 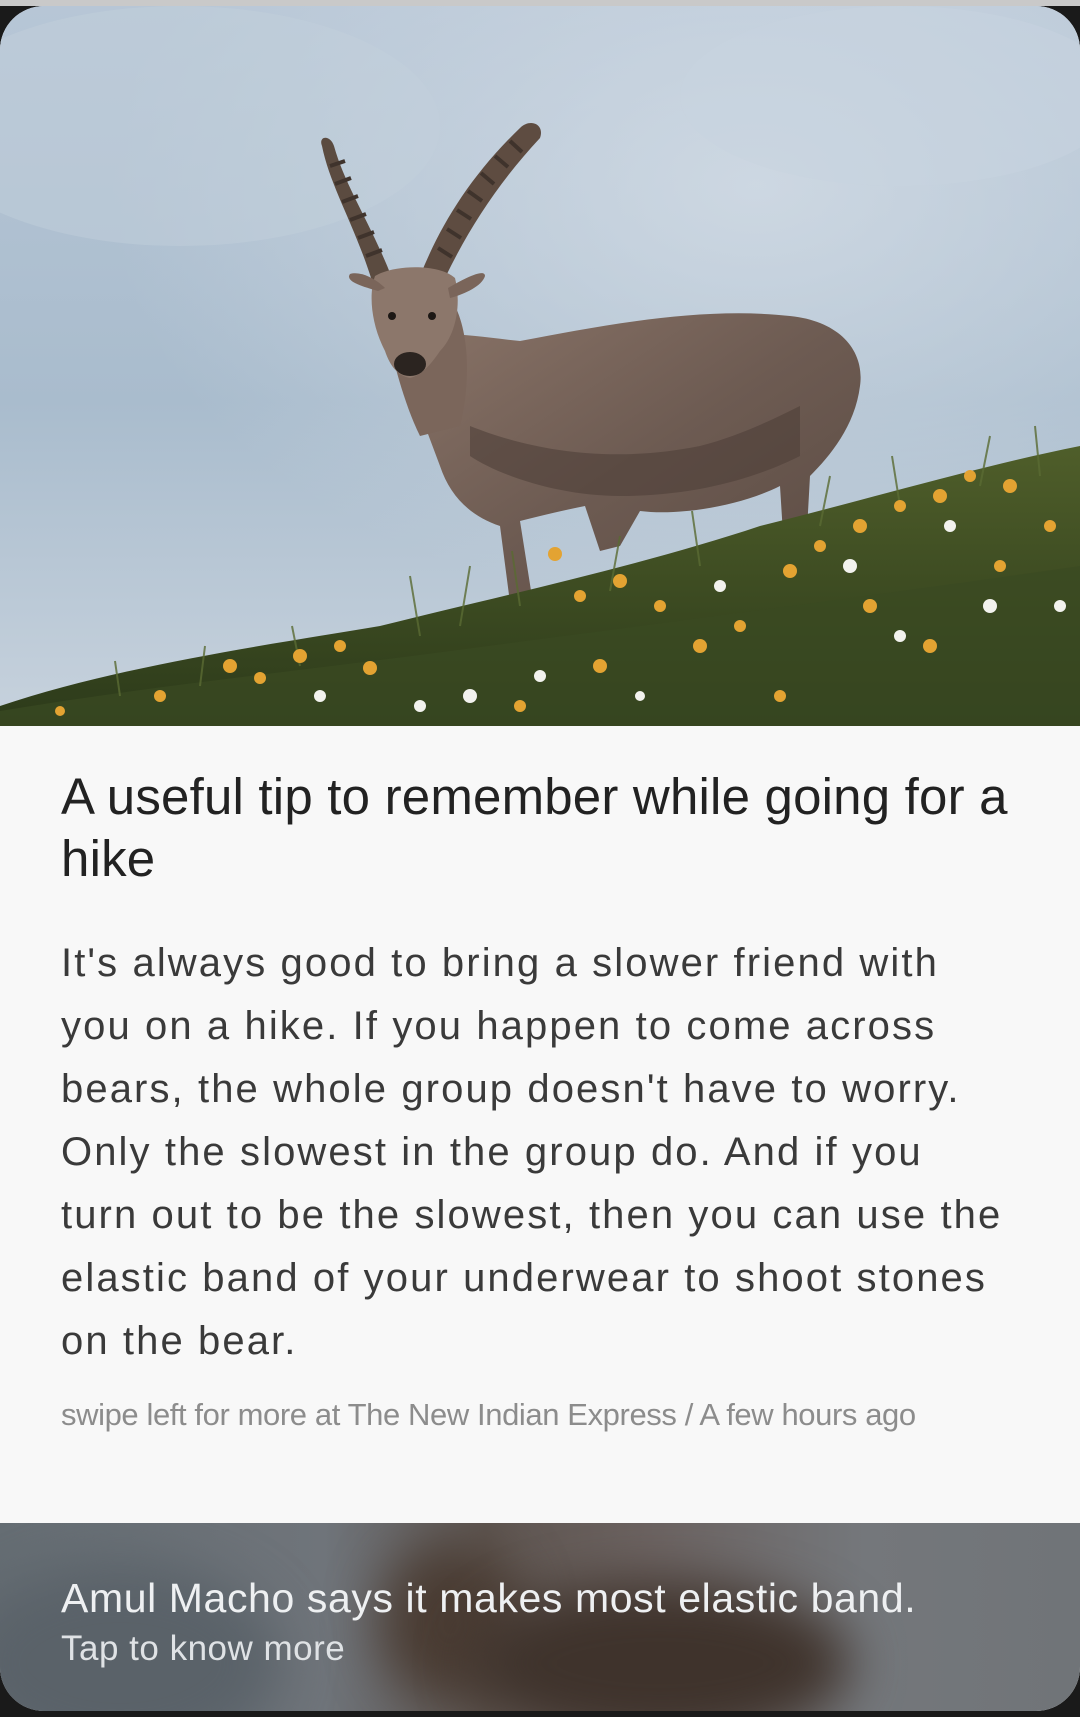 I want to click on ad-subtitle: Tap to know more, so click(x=203, y=1649).